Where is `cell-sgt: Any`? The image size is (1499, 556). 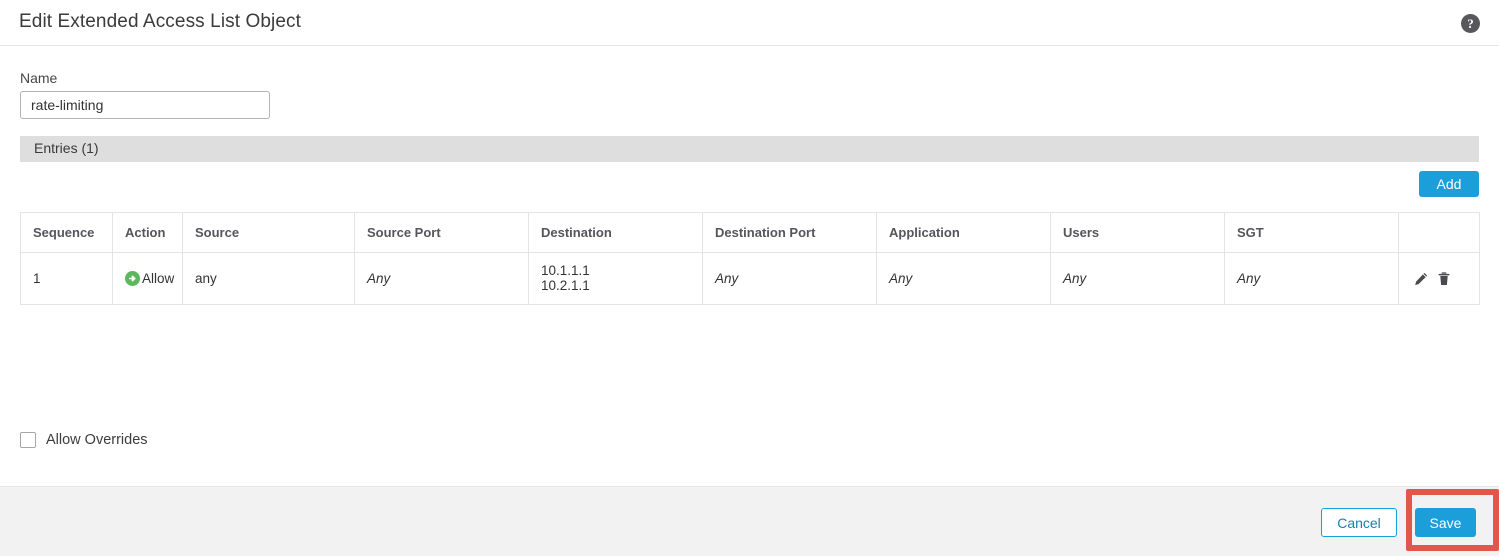 cell-sgt: Any is located at coordinates (1311, 278).